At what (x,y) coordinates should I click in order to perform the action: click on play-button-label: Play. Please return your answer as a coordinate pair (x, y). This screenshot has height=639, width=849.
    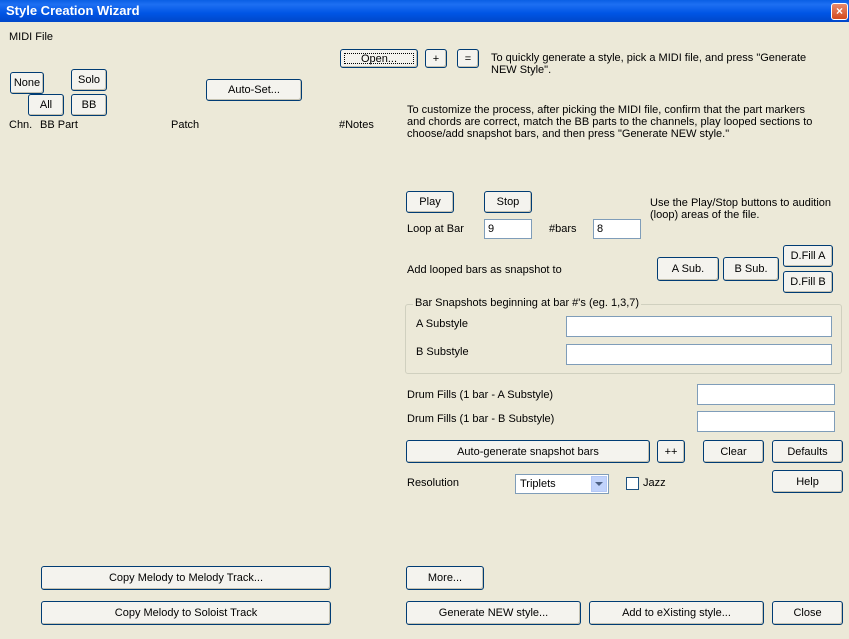
    Looking at the image, I should click on (430, 202).